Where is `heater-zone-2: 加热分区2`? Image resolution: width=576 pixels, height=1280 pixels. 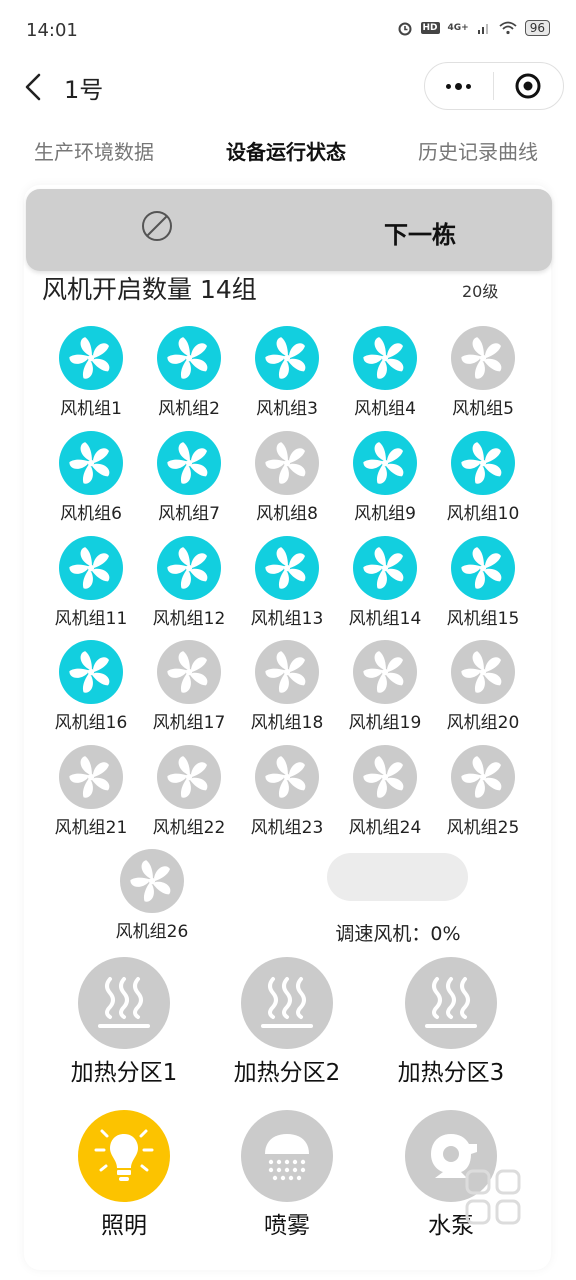 heater-zone-2: 加热分区2 is located at coordinates (287, 1027).